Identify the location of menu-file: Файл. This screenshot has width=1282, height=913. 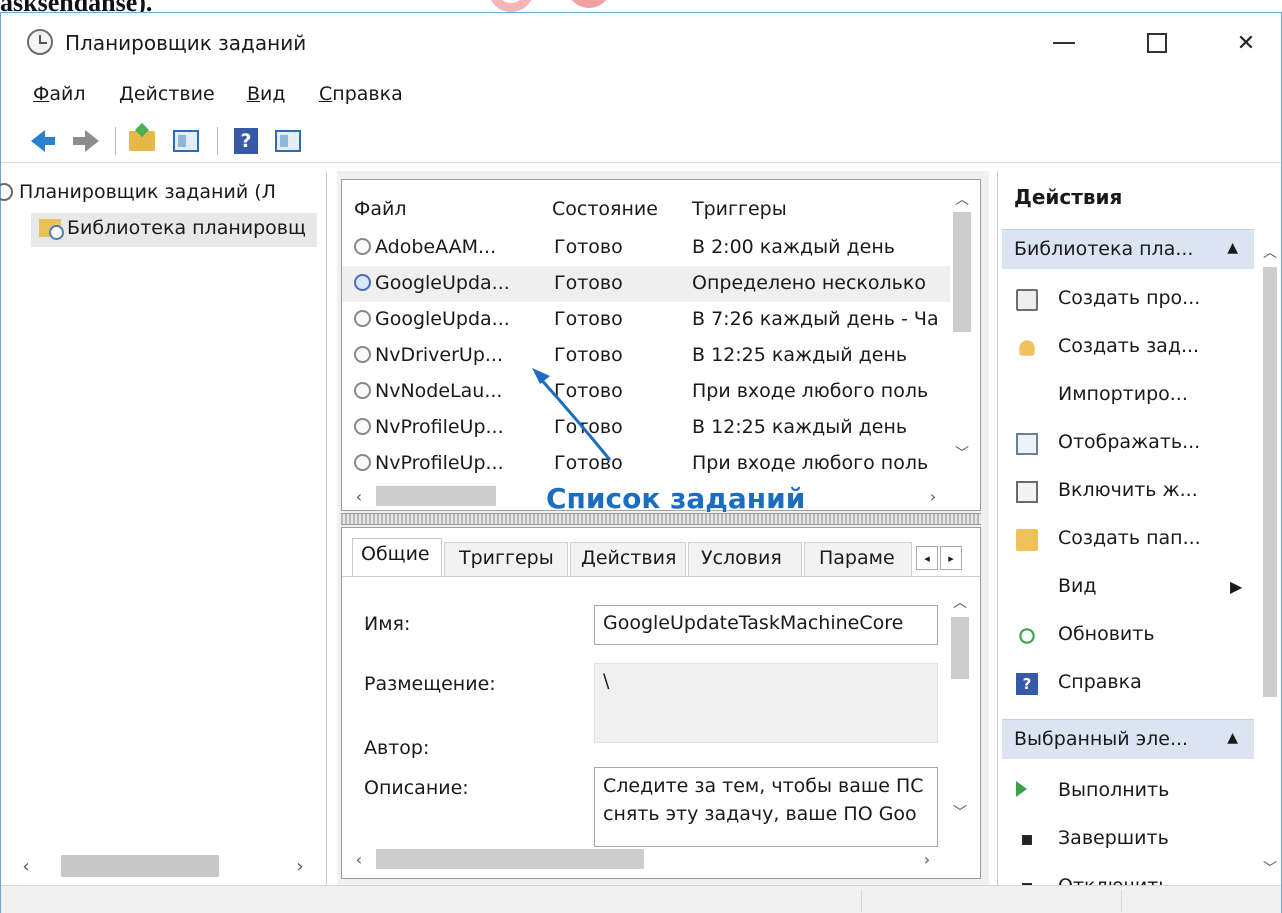
(59, 94).